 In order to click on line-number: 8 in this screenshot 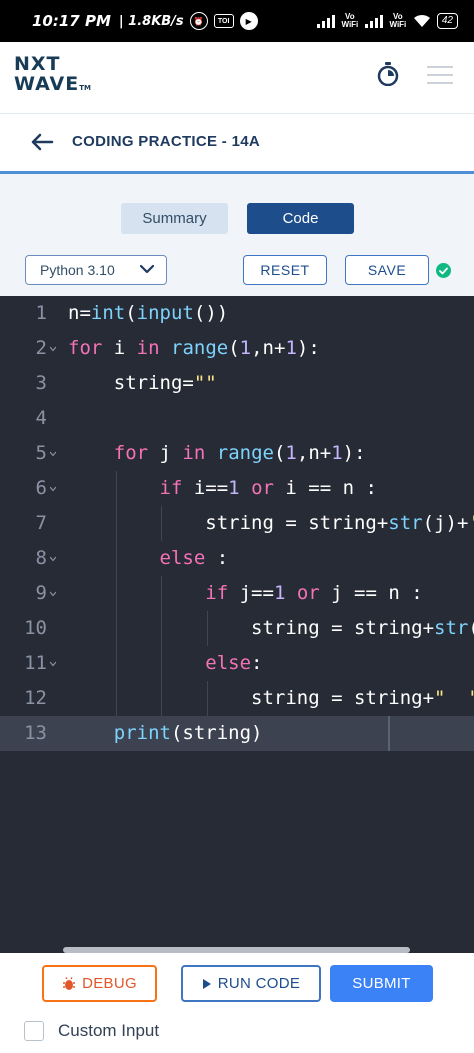, I will do `click(41, 558)`.